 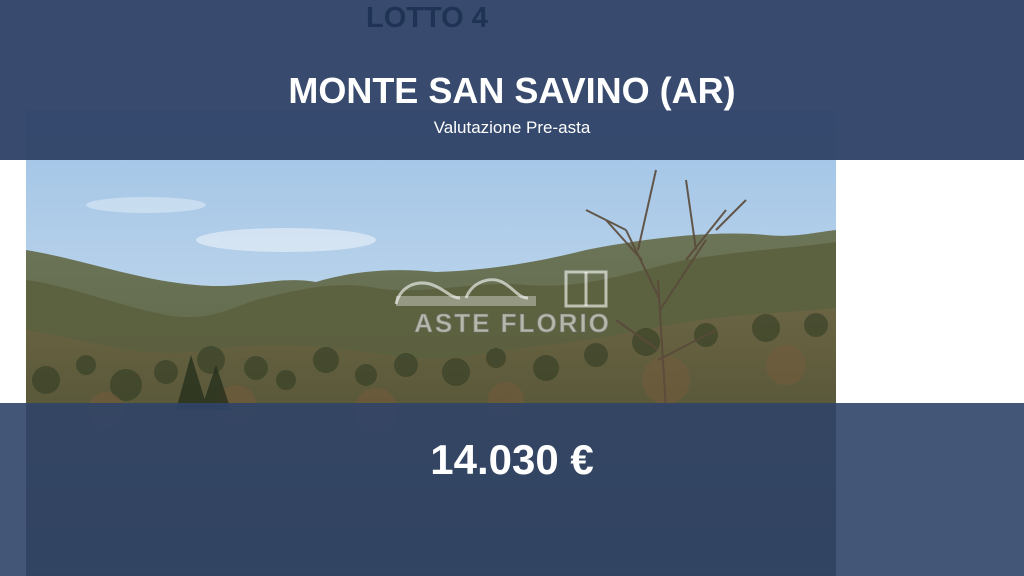 I want to click on watermark-logo: ASTE FLORIO, so click(x=512, y=308).